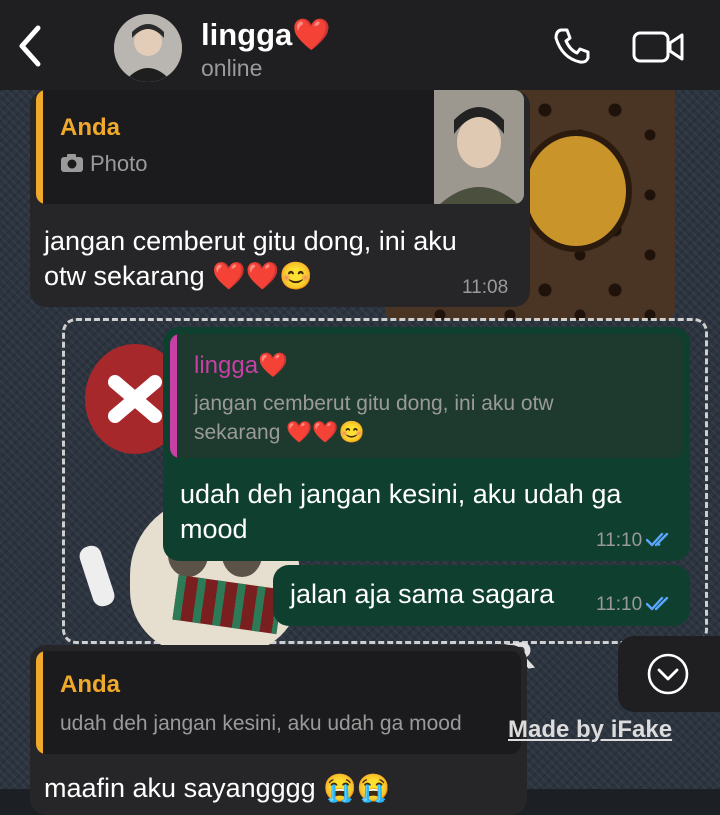 The width and height of the screenshot is (720, 815). I want to click on reply-text: Photo, so click(119, 163).